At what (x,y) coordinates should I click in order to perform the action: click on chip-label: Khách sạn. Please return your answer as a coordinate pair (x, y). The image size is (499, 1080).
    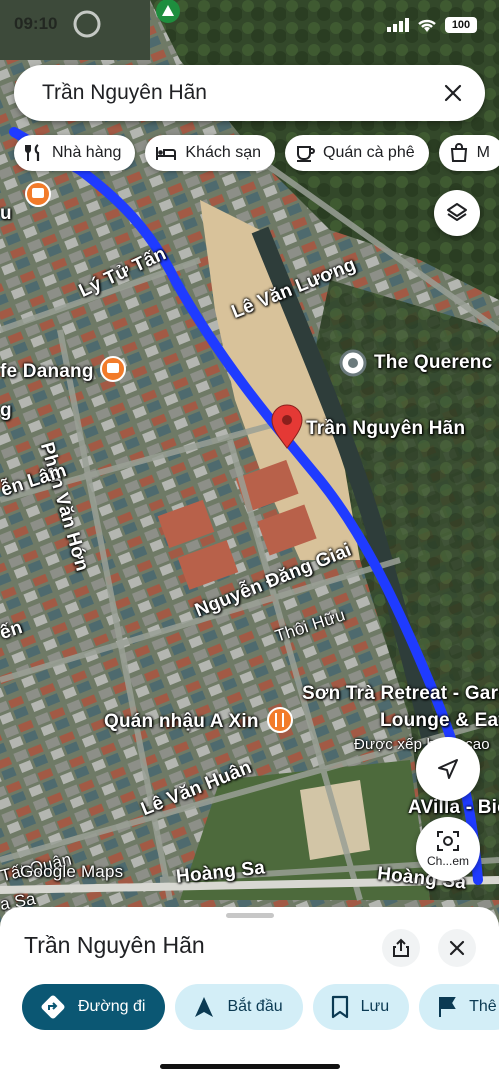
    Looking at the image, I should click on (223, 152).